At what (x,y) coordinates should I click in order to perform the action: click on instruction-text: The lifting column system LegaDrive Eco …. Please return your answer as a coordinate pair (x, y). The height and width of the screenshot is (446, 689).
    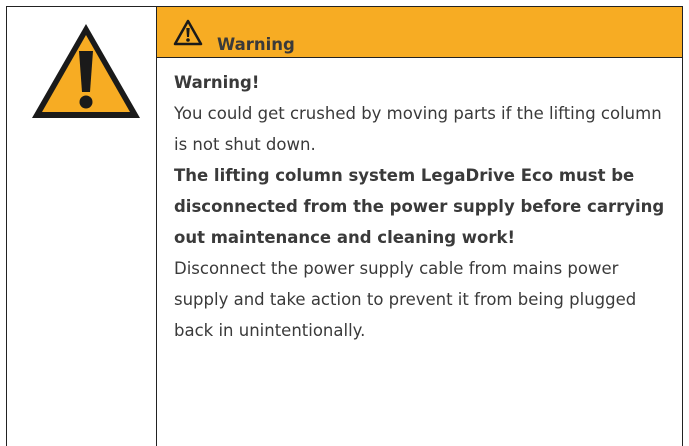
    Looking at the image, I should click on (419, 206).